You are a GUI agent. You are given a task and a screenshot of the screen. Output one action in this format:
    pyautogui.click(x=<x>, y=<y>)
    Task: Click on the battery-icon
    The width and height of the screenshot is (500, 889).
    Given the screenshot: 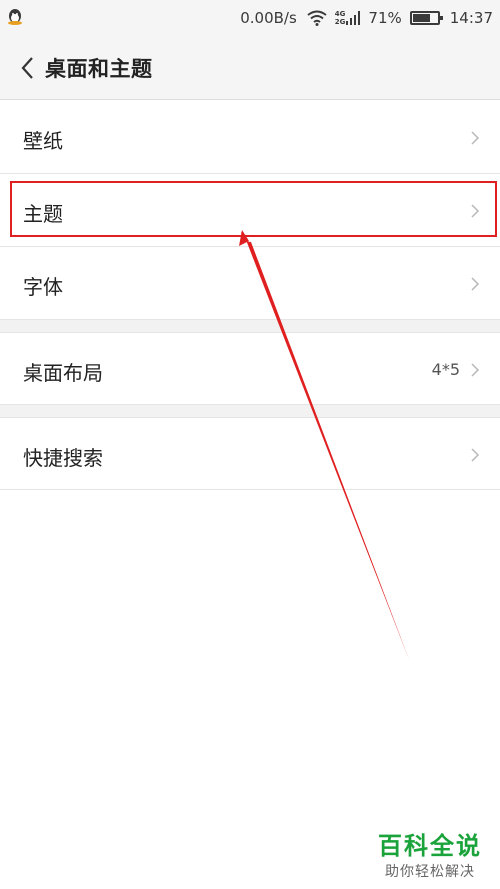 What is the action you would take?
    pyautogui.click(x=426, y=18)
    